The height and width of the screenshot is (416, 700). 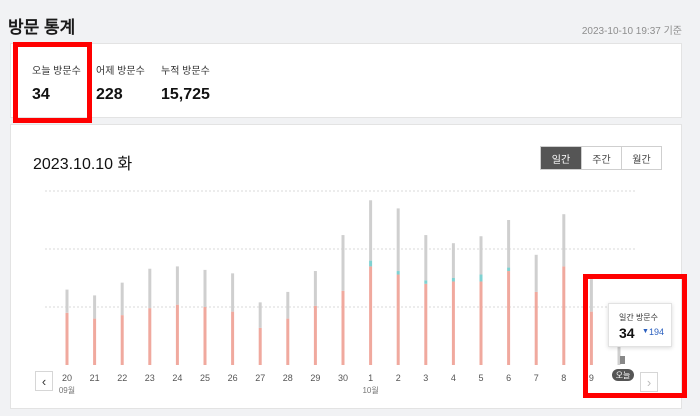 What do you see at coordinates (398, 273) in the screenshot?
I see `bar-2-seg1` at bounding box center [398, 273].